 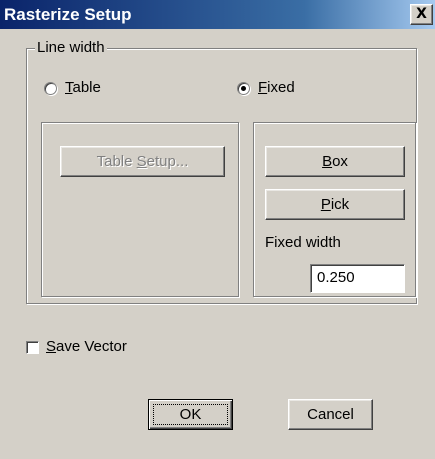 I want to click on save-vector-label: Save Vector, so click(x=86, y=347).